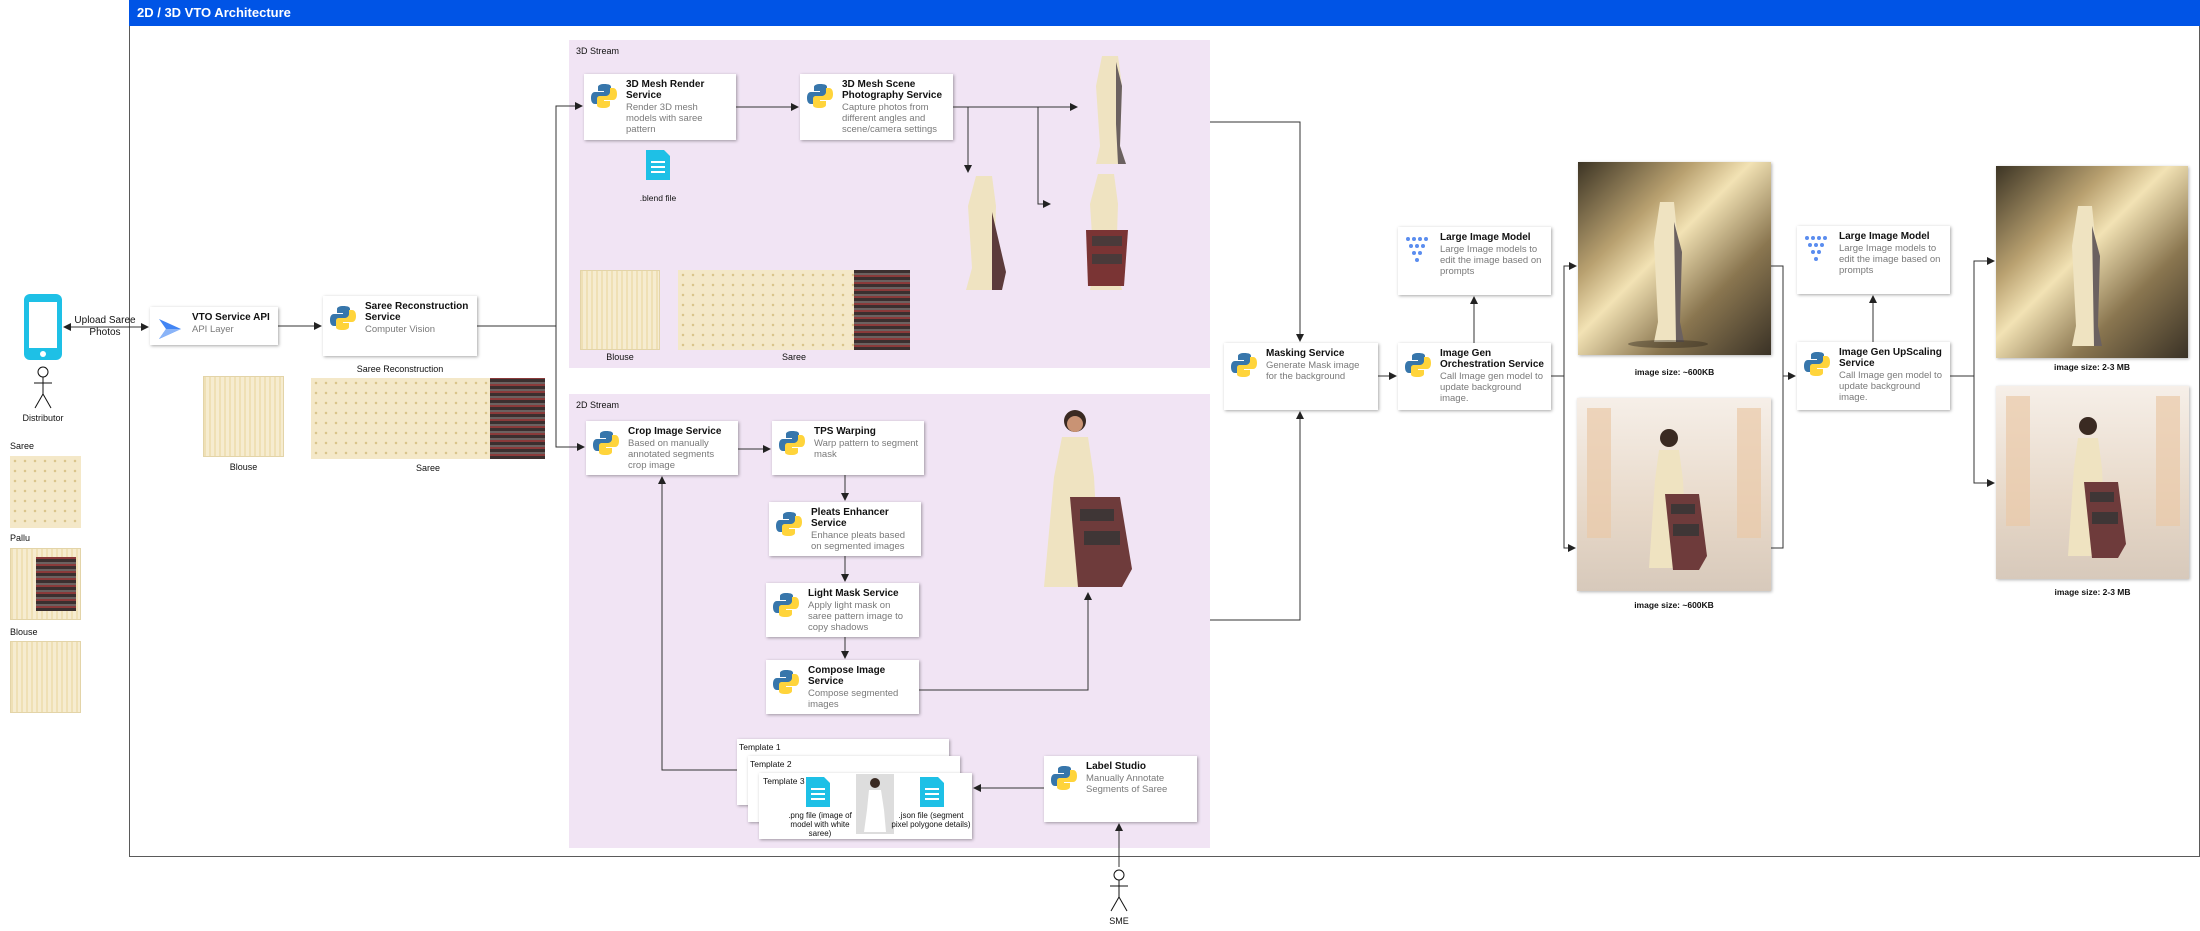 The image size is (2200, 931). I want to click on vto-service-api-card: VTO Service API API Layer, so click(214, 326).